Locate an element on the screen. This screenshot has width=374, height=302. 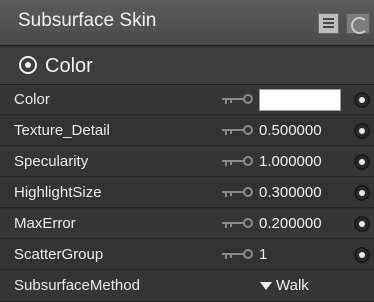
param-name: Texture_Detail is located at coordinates (62, 130).